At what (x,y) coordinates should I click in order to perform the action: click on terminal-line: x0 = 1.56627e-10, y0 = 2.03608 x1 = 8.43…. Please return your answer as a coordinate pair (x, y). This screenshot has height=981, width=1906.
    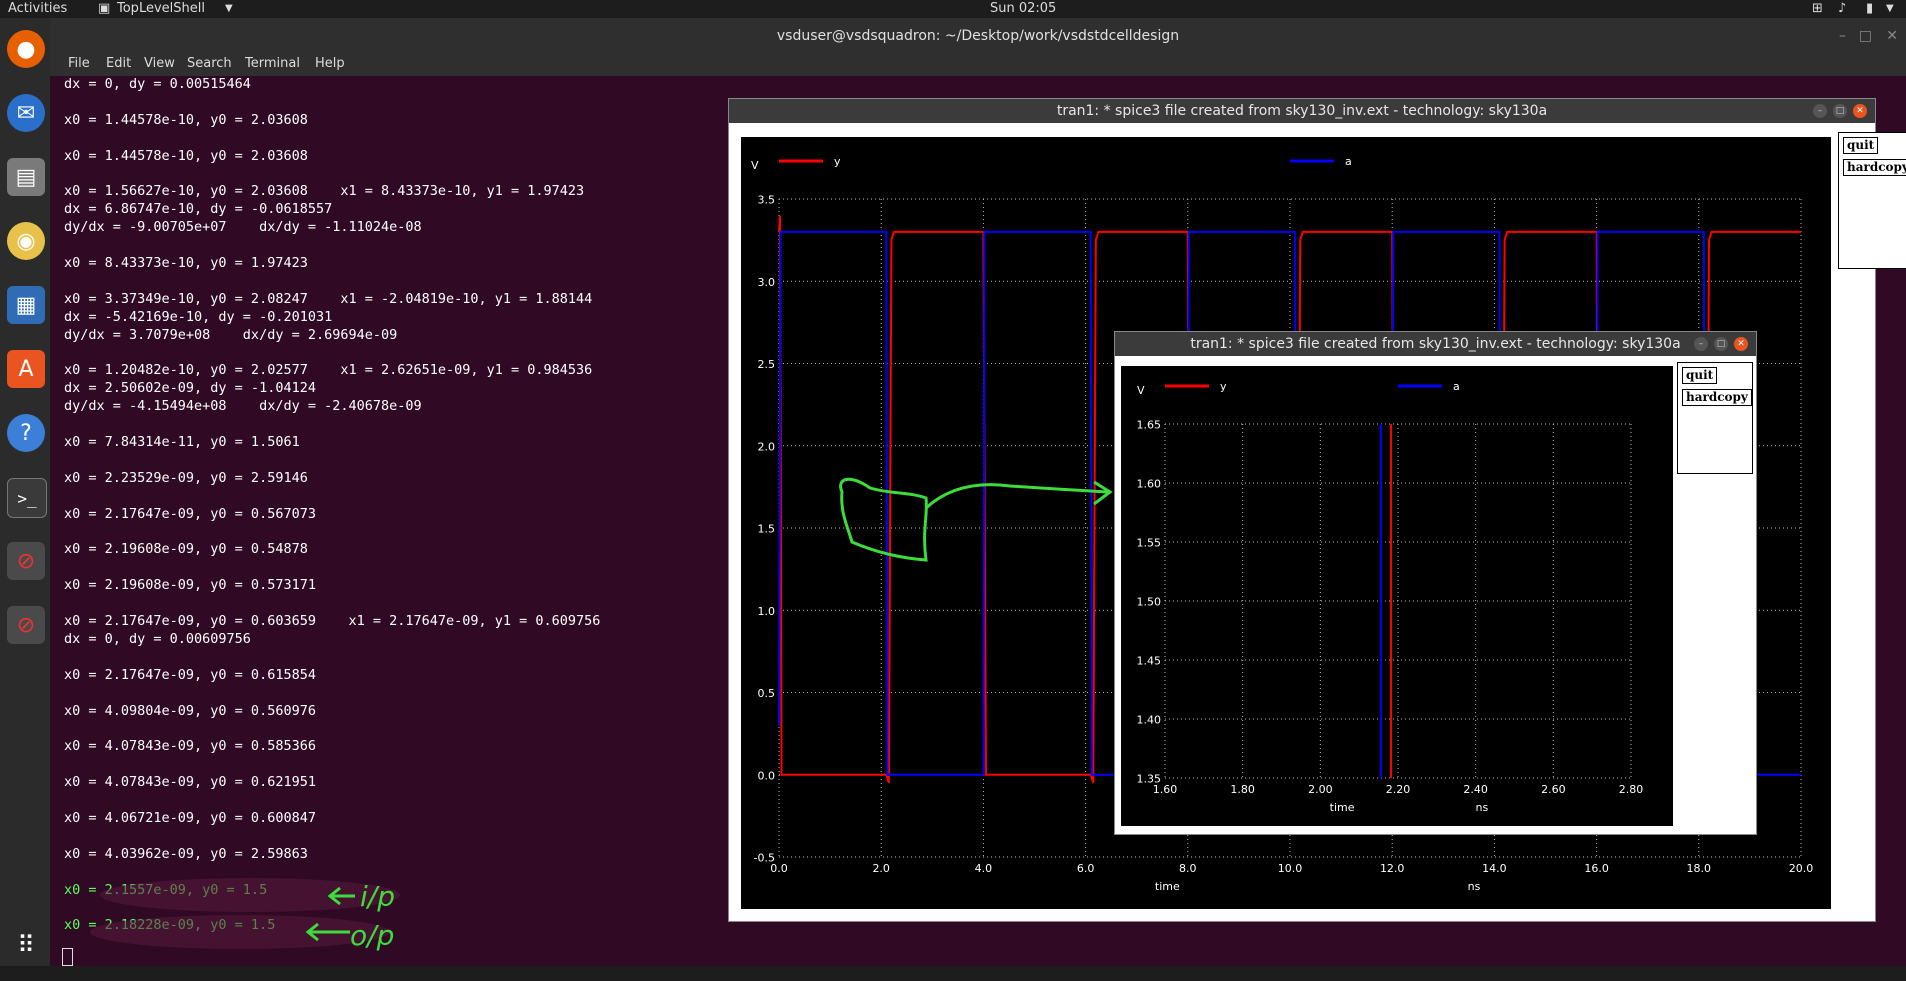
    Looking at the image, I should click on (324, 191).